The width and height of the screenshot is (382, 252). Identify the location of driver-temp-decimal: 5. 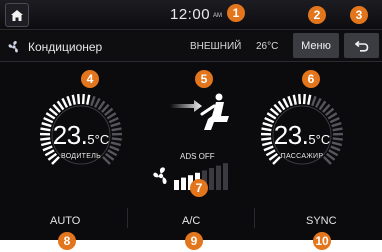
(91, 139).